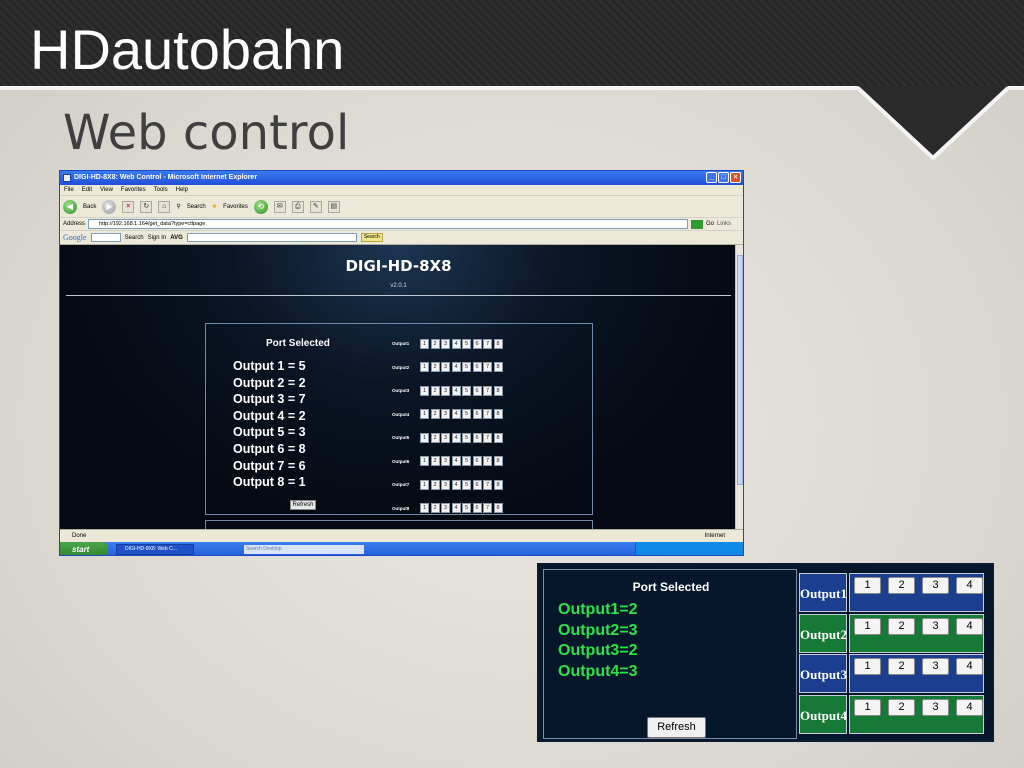 This screenshot has height=768, width=1024. What do you see at coordinates (87, 190) in the screenshot?
I see `menu-edit: Edit` at bounding box center [87, 190].